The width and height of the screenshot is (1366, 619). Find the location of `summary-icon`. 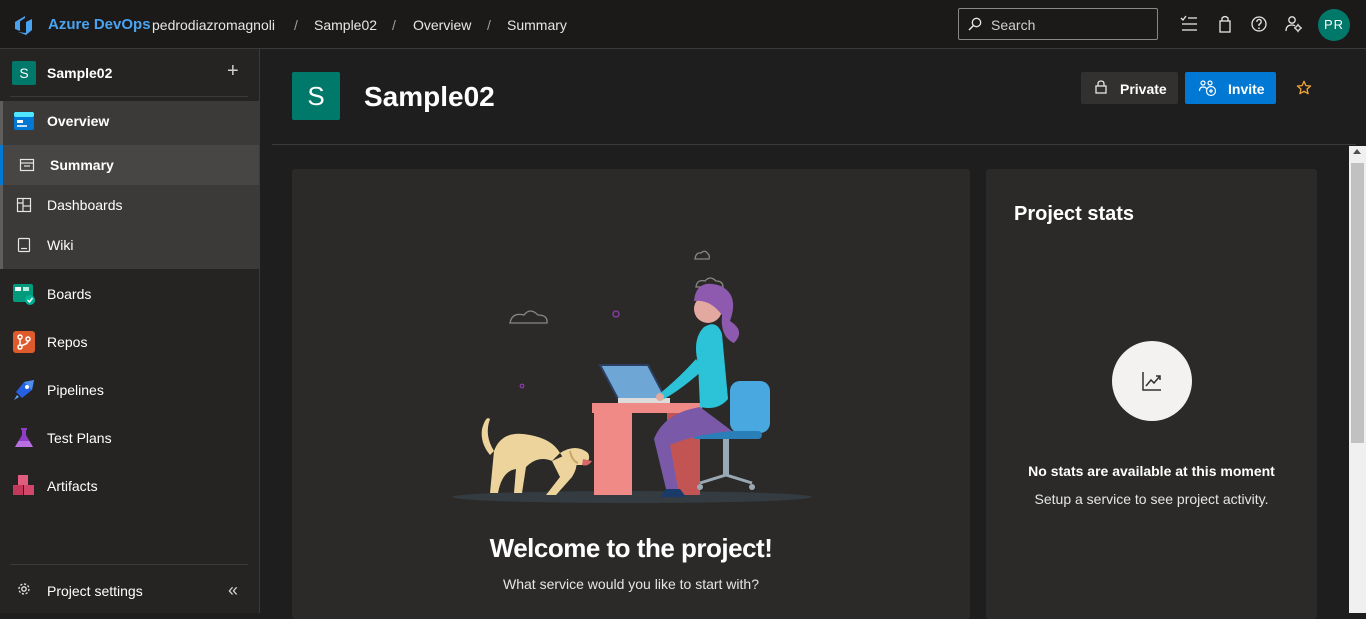

summary-icon is located at coordinates (27, 165).